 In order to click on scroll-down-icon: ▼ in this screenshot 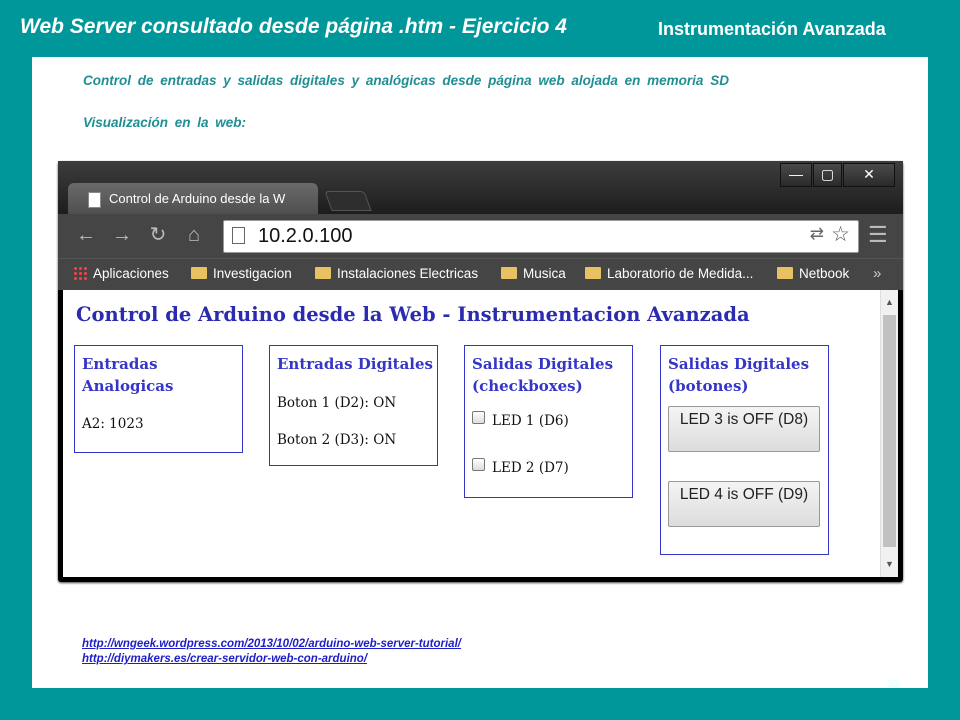, I will do `click(889, 564)`.